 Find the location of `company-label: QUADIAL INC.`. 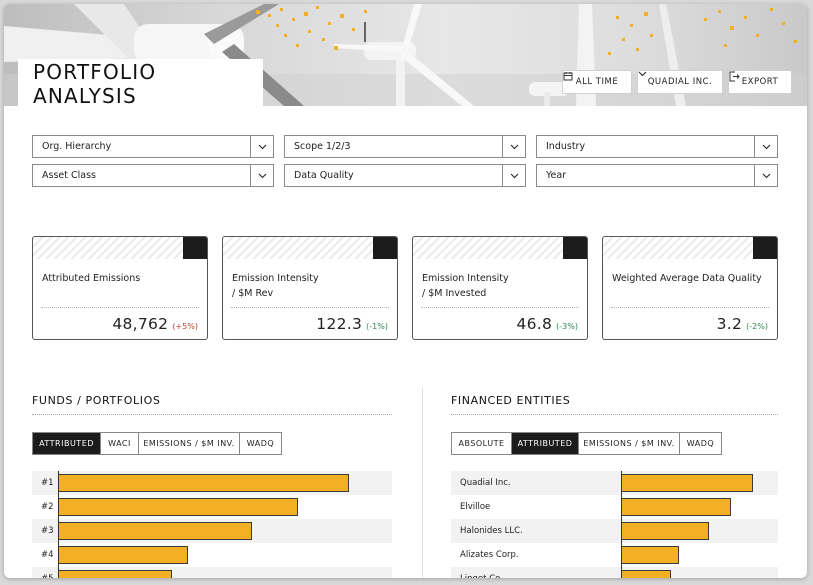

company-label: QUADIAL INC. is located at coordinates (680, 82).